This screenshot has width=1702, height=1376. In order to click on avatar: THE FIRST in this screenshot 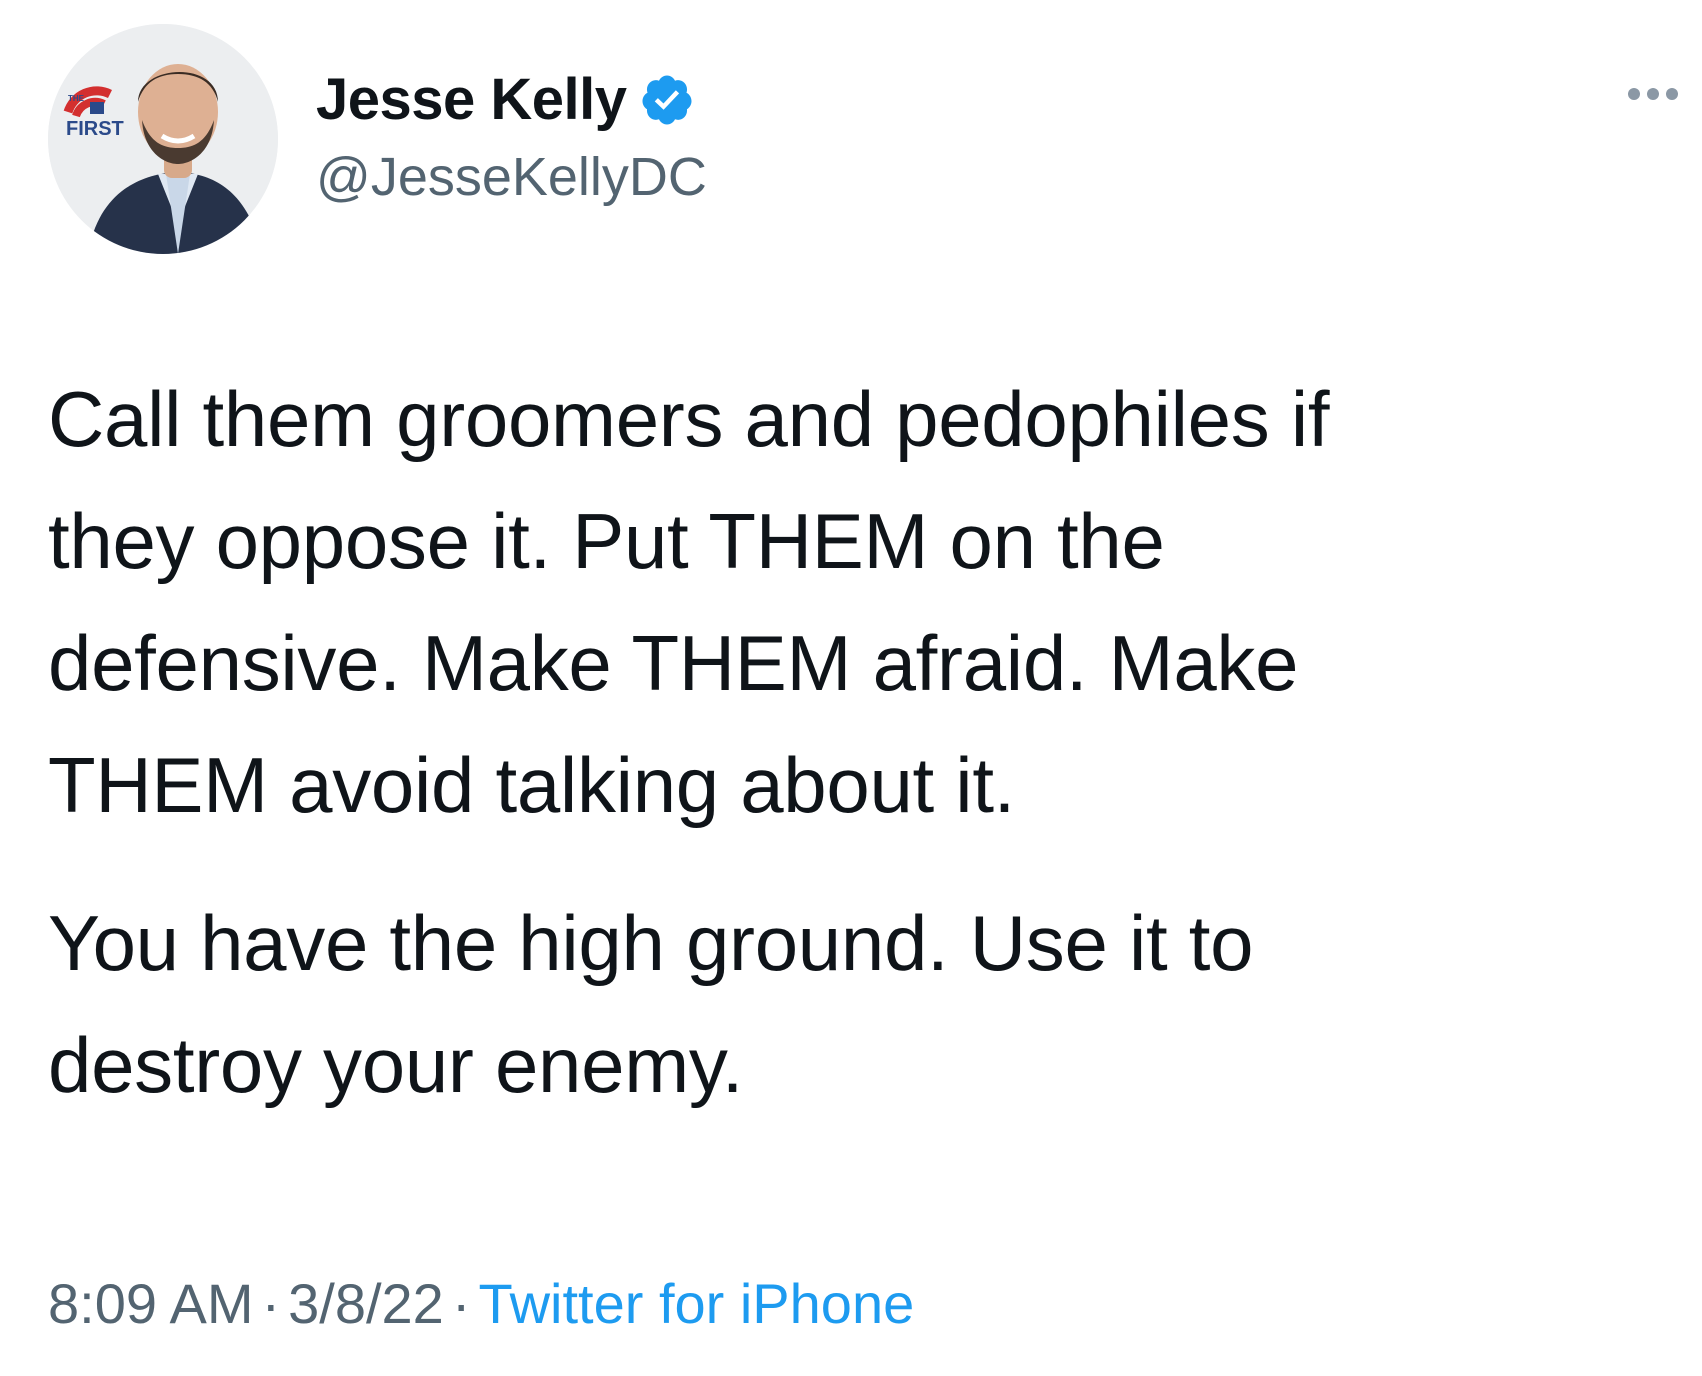, I will do `click(163, 139)`.